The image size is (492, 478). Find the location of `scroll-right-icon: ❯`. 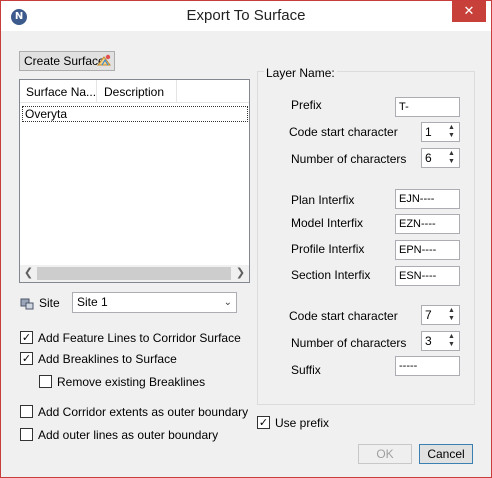

scroll-right-icon: ❯ is located at coordinates (240, 273).